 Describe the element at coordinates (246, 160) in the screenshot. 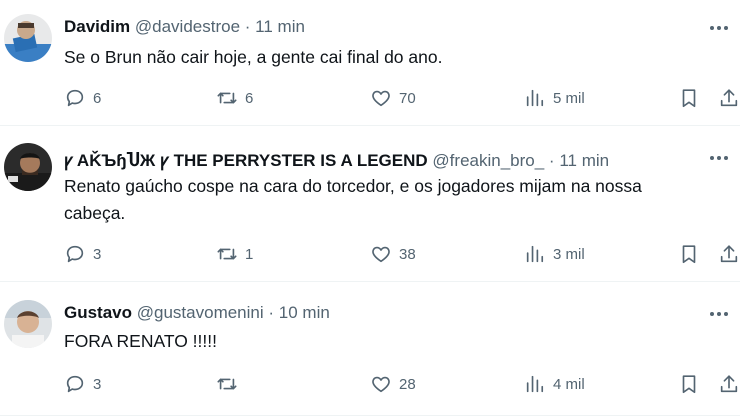

I see `display-name: ꝩ AḰ̌ЪɧႮЖ ꝩ THE PERRYSTER IS A LEGEND` at that location.